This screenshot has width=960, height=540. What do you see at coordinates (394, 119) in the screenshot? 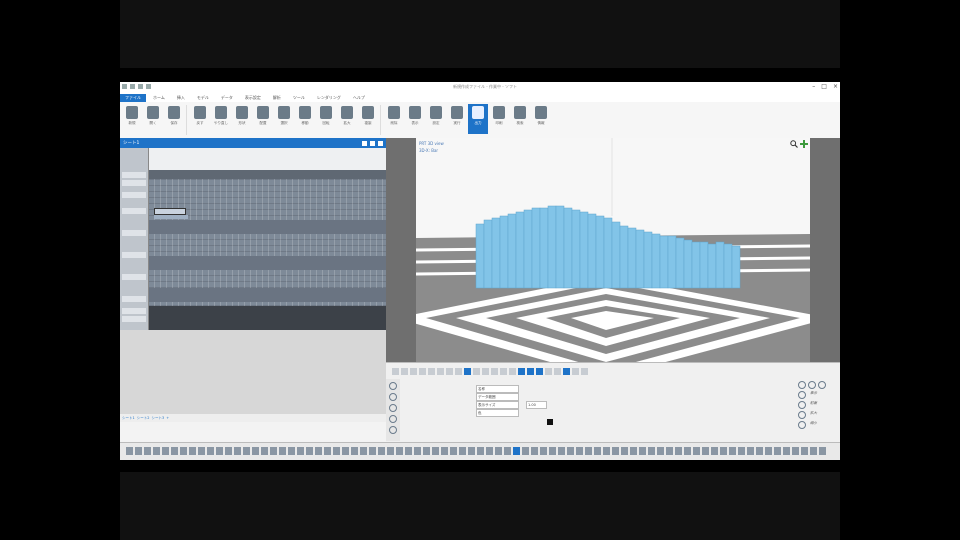
I see `ribbon-button-delete: 削除` at bounding box center [394, 119].